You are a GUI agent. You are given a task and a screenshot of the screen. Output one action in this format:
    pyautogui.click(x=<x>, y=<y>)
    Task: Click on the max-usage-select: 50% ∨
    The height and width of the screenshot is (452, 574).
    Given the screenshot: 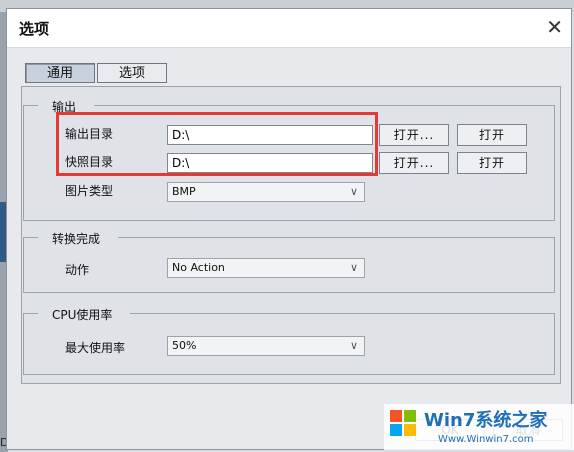 What is the action you would take?
    pyautogui.click(x=266, y=346)
    